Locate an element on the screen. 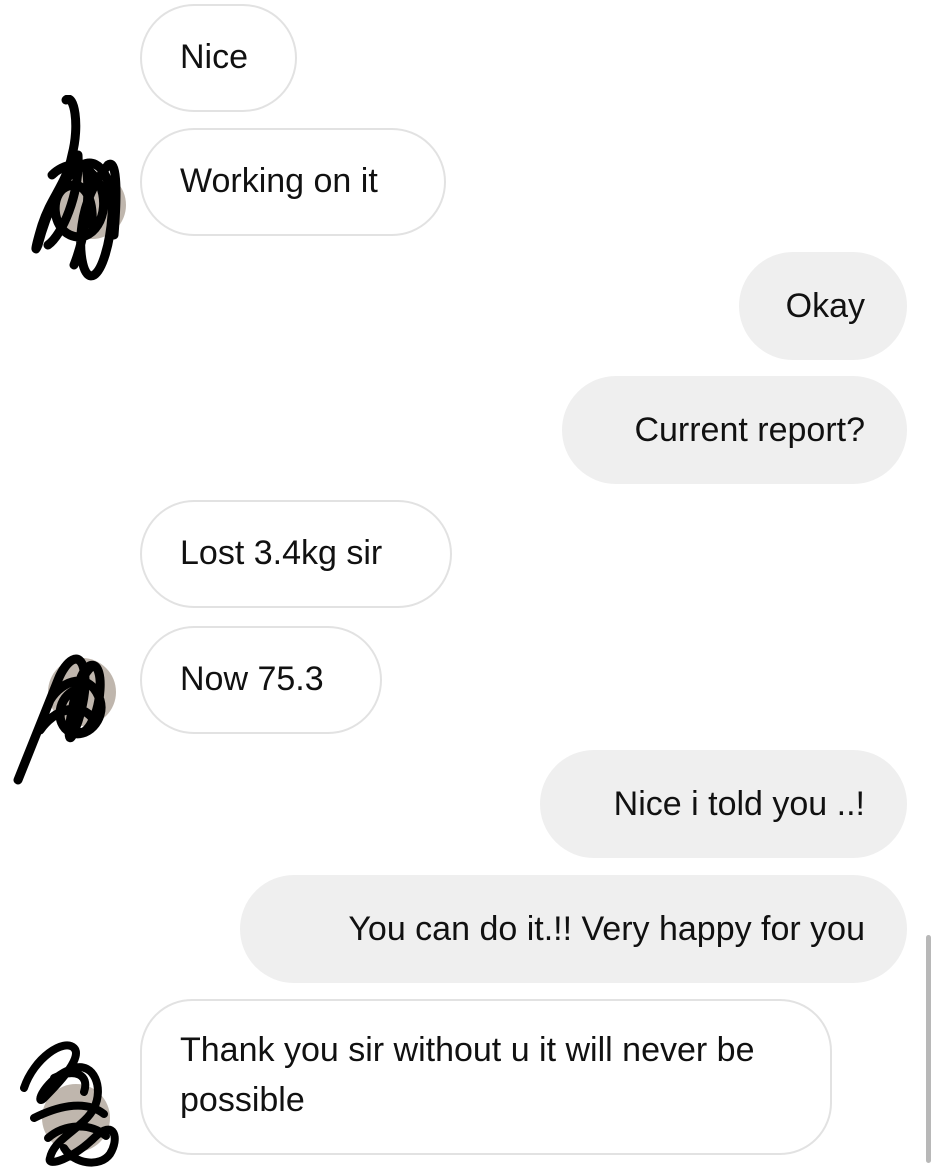  message-text: Okay is located at coordinates (825, 306).